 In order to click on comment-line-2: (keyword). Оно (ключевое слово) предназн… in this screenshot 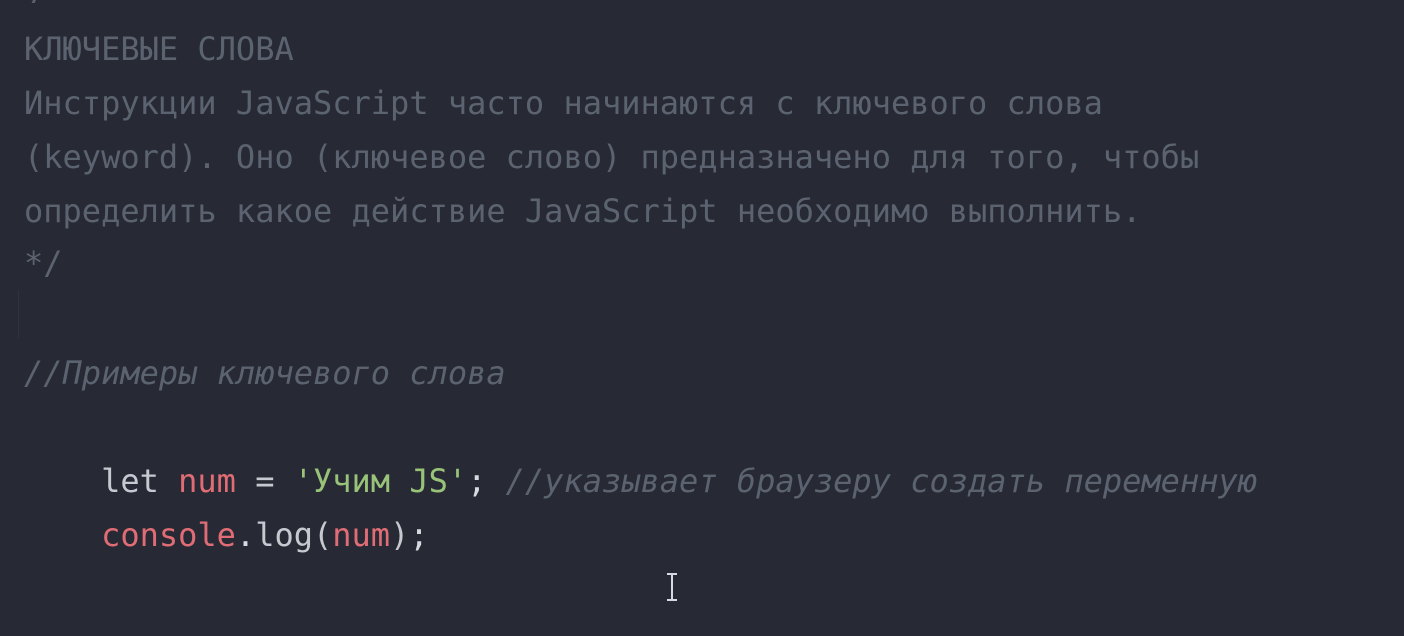, I will do `click(612, 157)`.